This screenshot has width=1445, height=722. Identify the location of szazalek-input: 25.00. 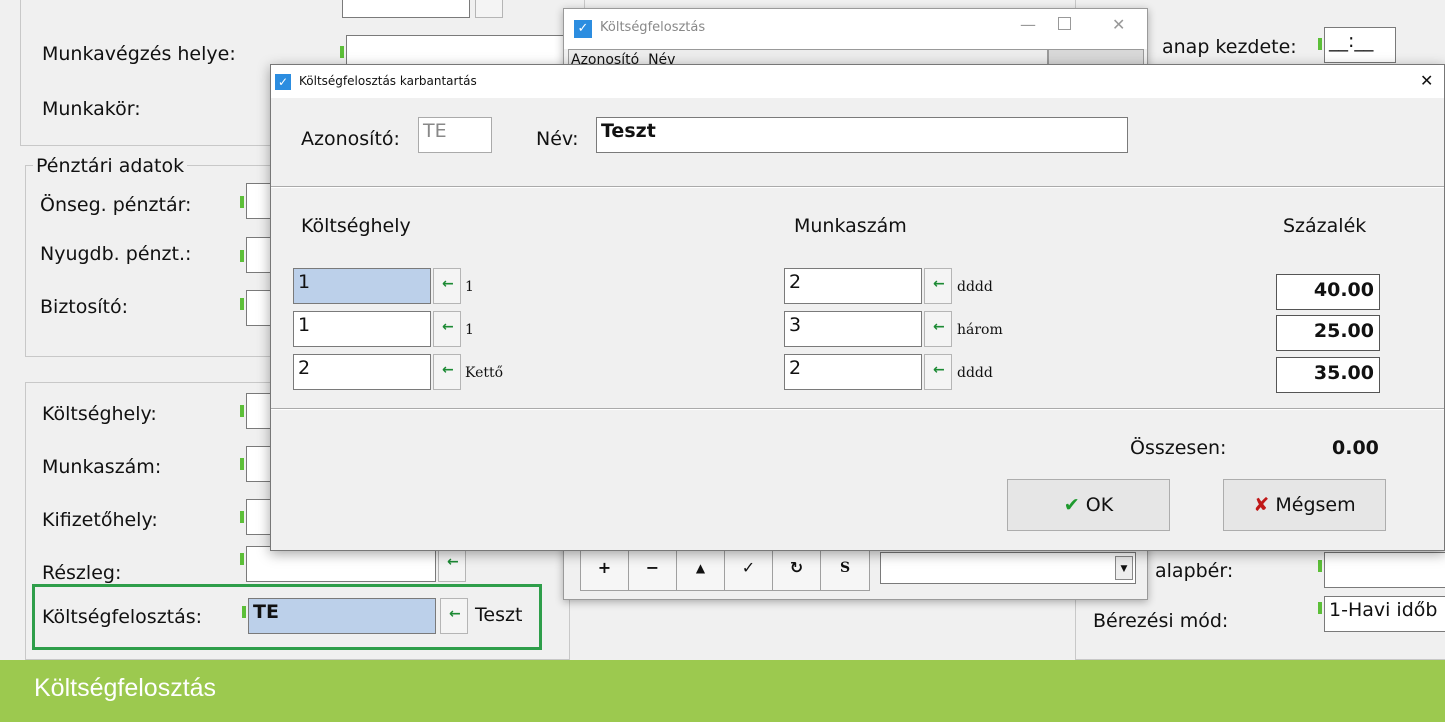
(1328, 333).